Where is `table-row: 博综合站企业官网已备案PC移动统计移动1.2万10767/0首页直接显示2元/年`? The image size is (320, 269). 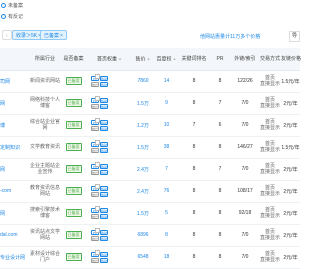
table-row: 博综合站企业官网已备案PC移动统计移动1.2万10767/0首页直接显示2元/年 is located at coordinates (150, 125).